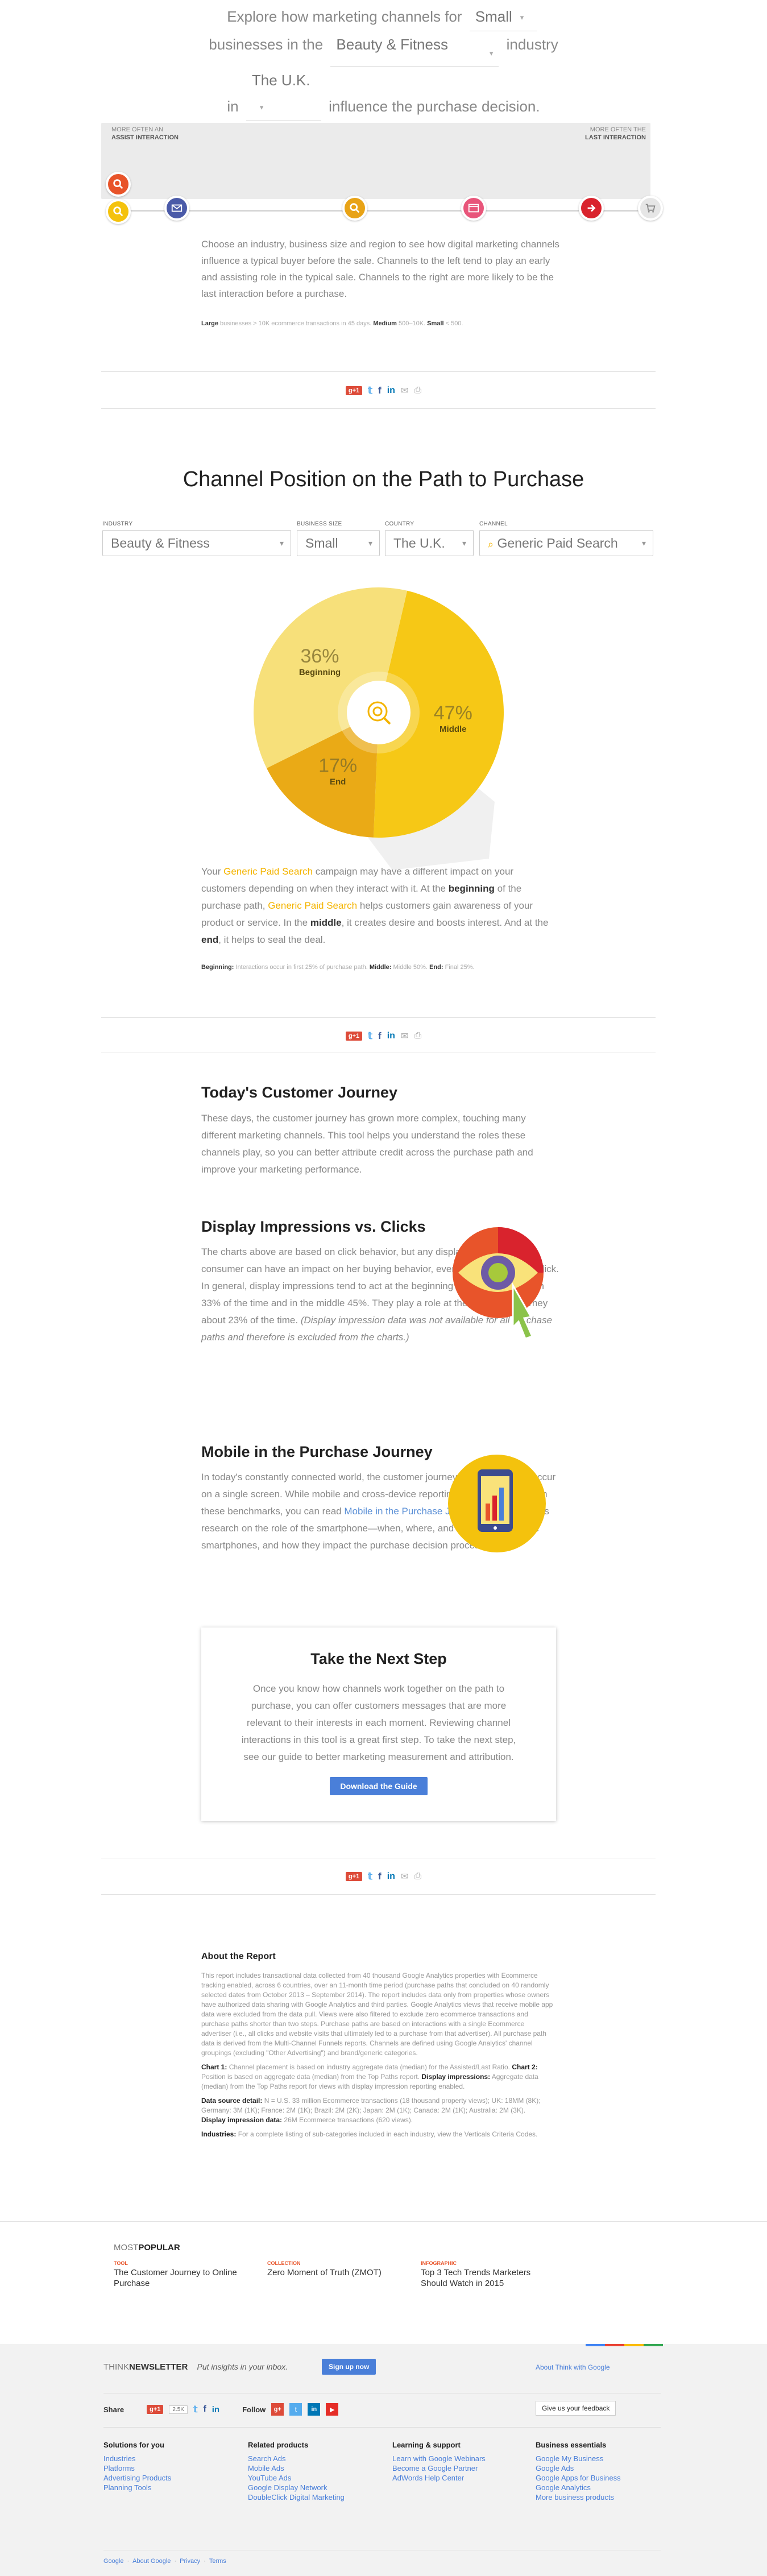 The width and height of the screenshot is (767, 2576). Describe the element at coordinates (314, 2458) in the screenshot. I see `footer-link: Search Ads` at that location.